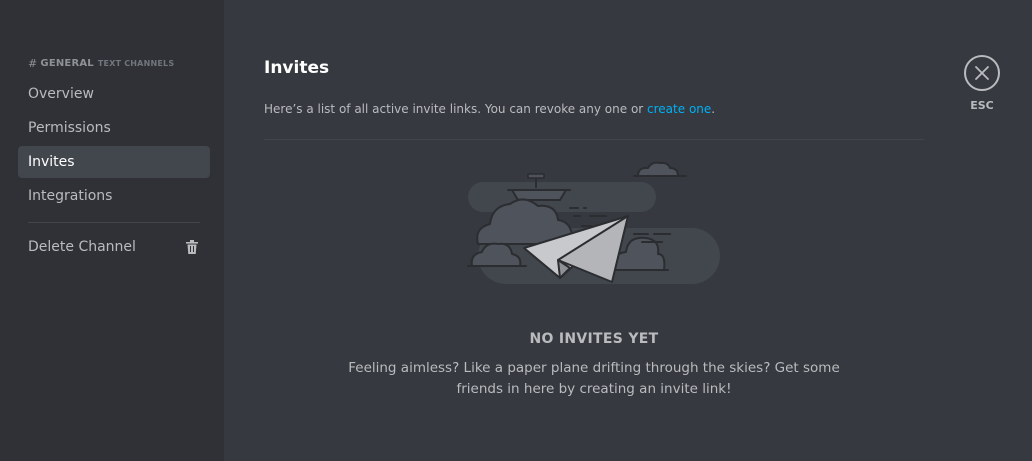 This screenshot has height=461, width=1032. Describe the element at coordinates (679, 109) in the screenshot. I see `create-invite-link: create one` at that location.